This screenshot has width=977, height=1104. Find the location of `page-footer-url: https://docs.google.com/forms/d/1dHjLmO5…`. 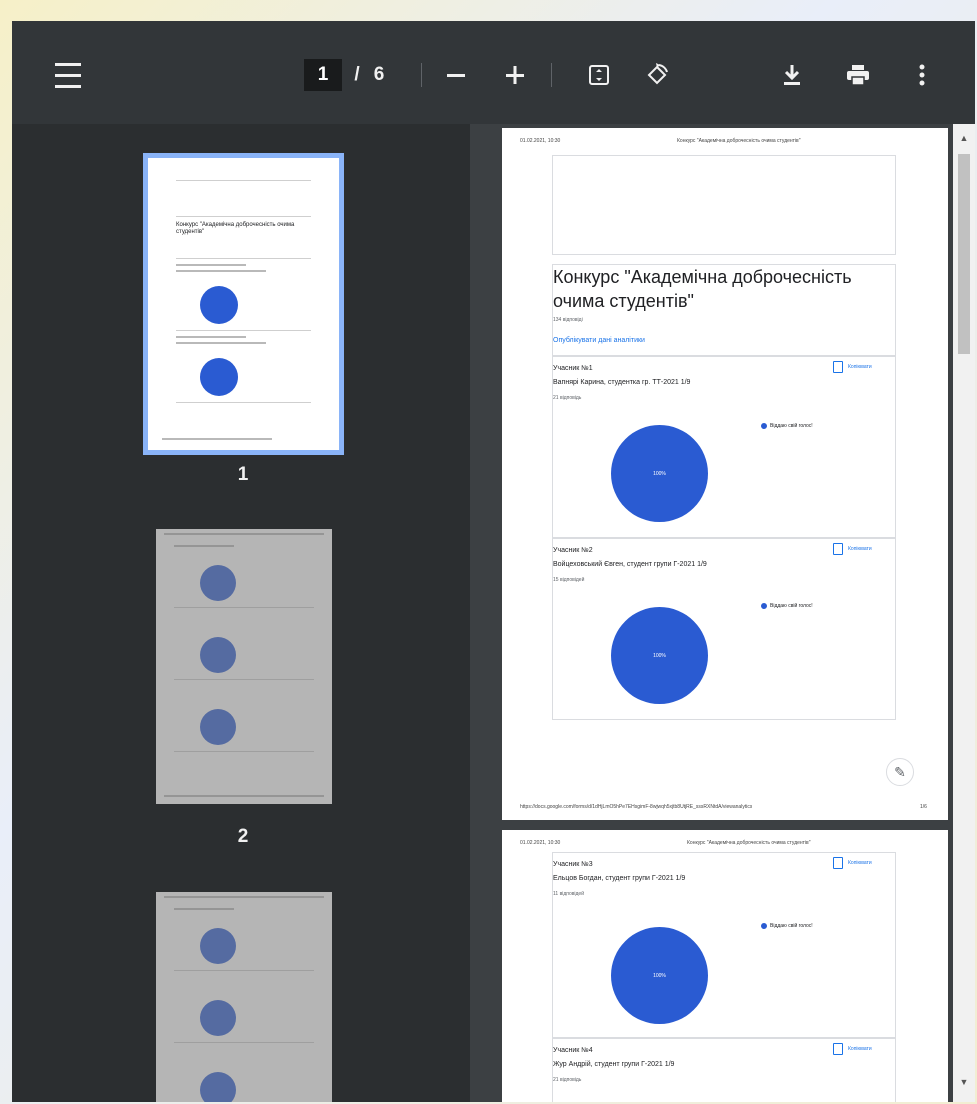

page-footer-url: https://docs.google.com/forms/d/1dHjLmO5… is located at coordinates (636, 807).